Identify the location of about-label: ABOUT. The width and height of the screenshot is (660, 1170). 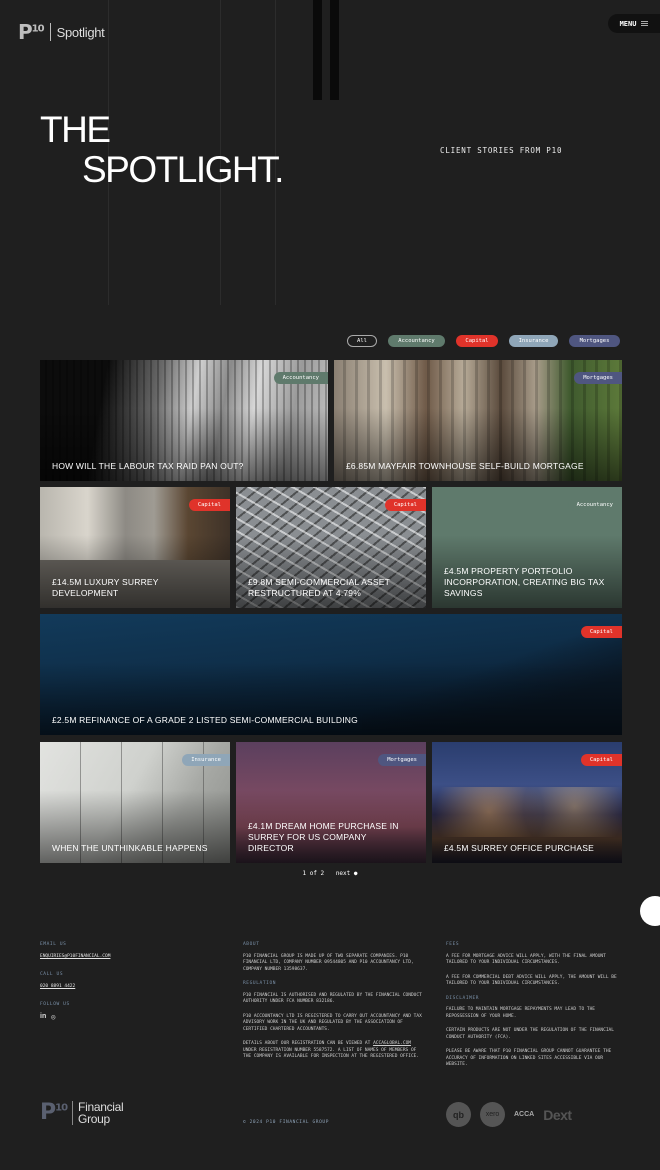
(251, 944).